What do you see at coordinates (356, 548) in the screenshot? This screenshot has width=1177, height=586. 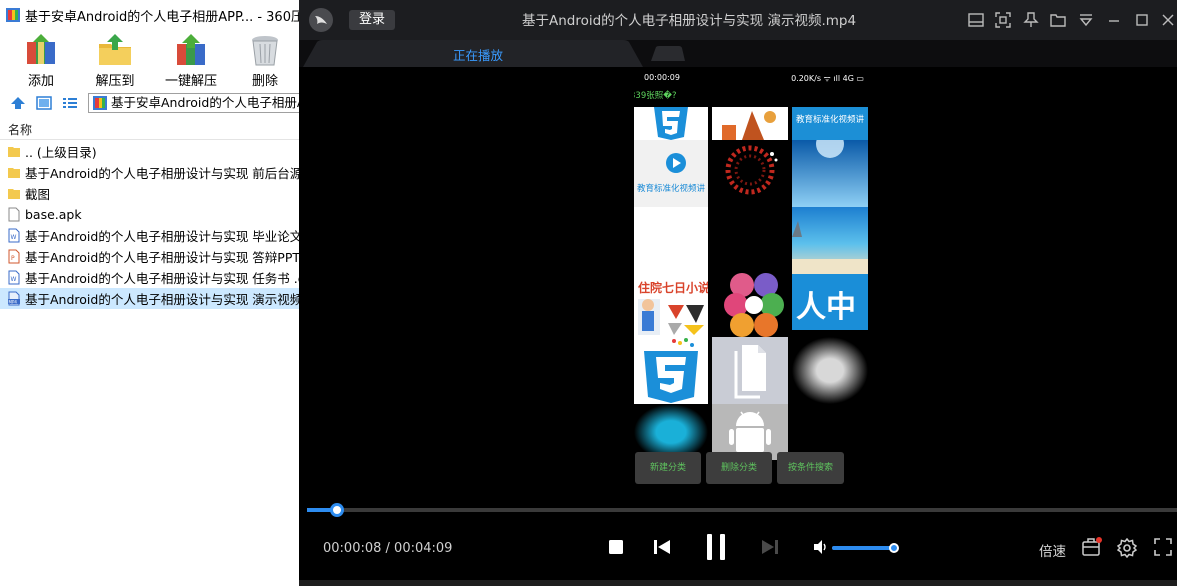 I see `time-current: 00:00:08 /` at bounding box center [356, 548].